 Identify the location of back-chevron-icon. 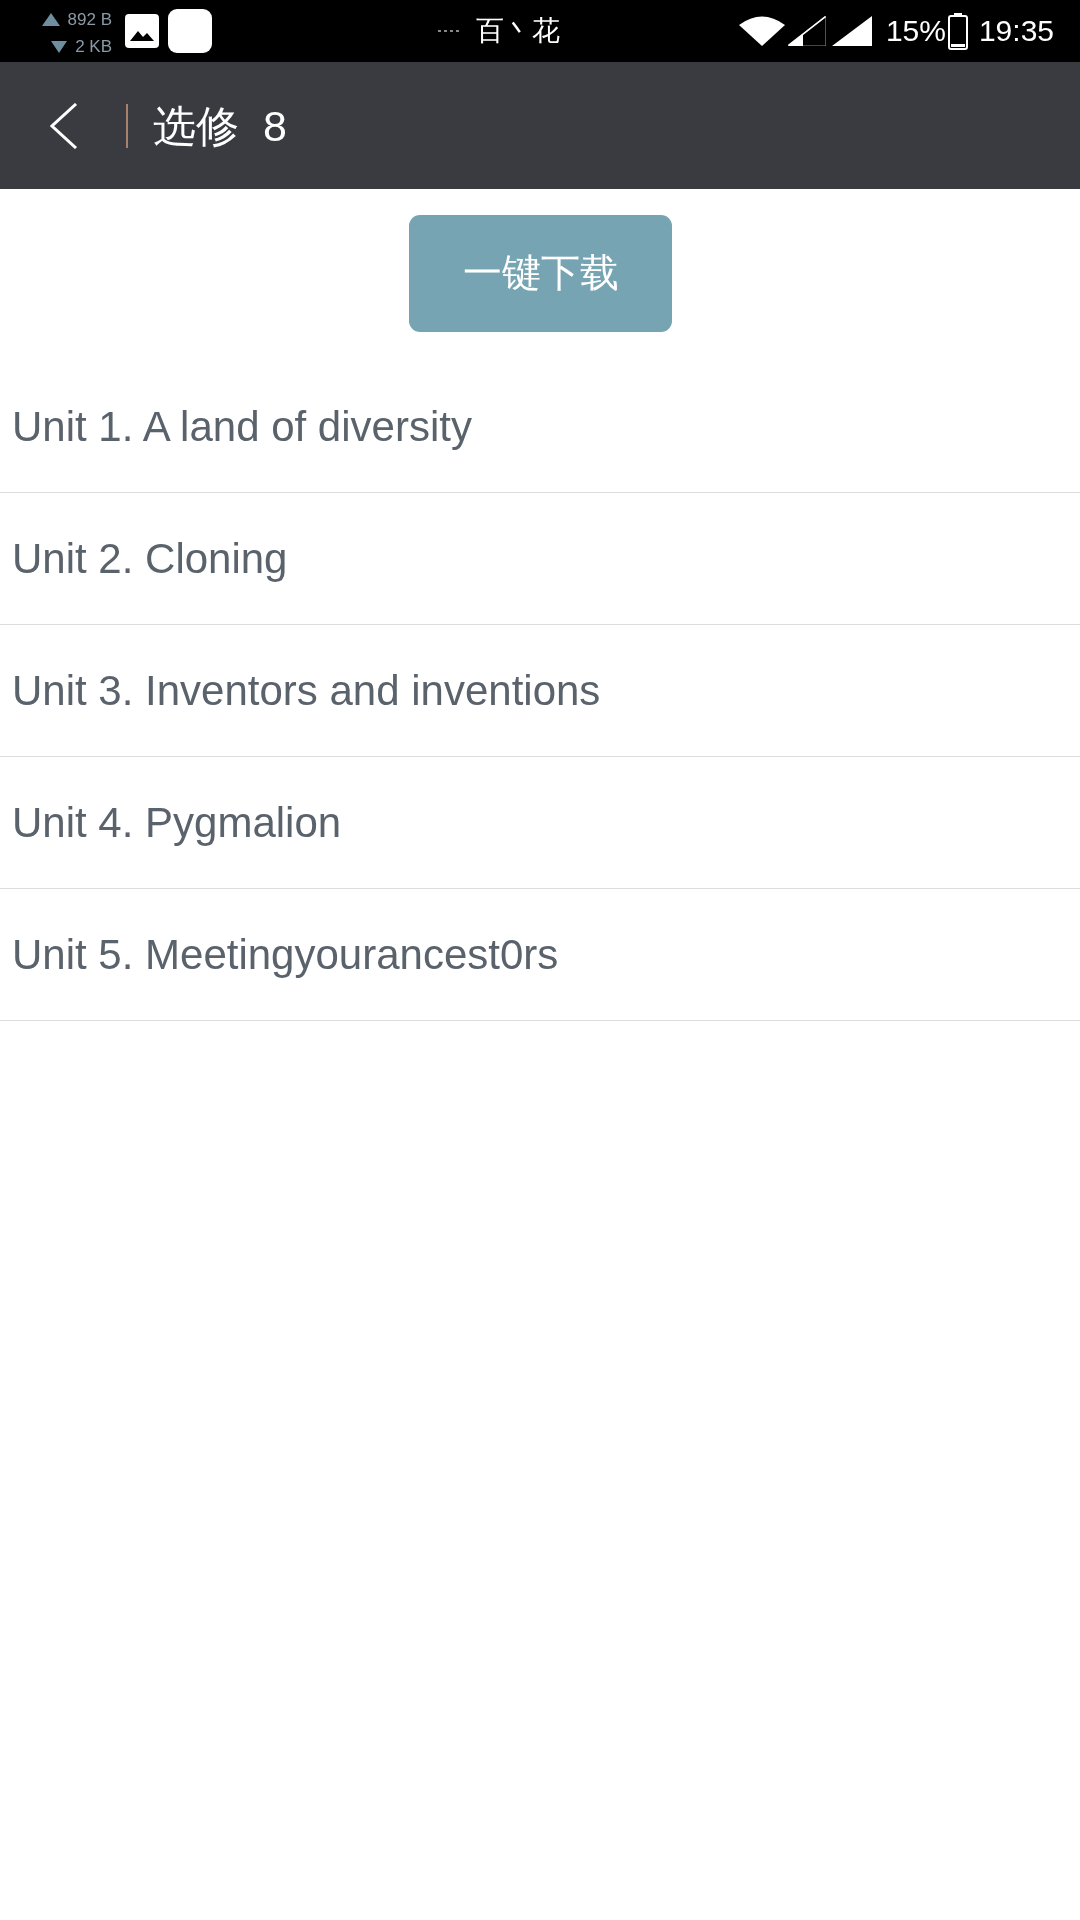
(64, 125).